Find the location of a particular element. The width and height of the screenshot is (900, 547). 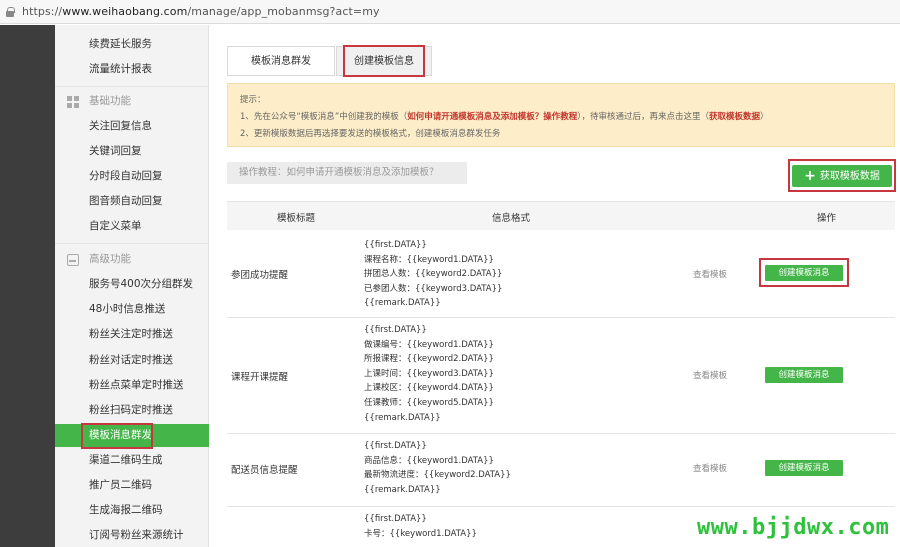

format-line: 拼团总人数：{{keyword2.DATA}} is located at coordinates (433, 274).